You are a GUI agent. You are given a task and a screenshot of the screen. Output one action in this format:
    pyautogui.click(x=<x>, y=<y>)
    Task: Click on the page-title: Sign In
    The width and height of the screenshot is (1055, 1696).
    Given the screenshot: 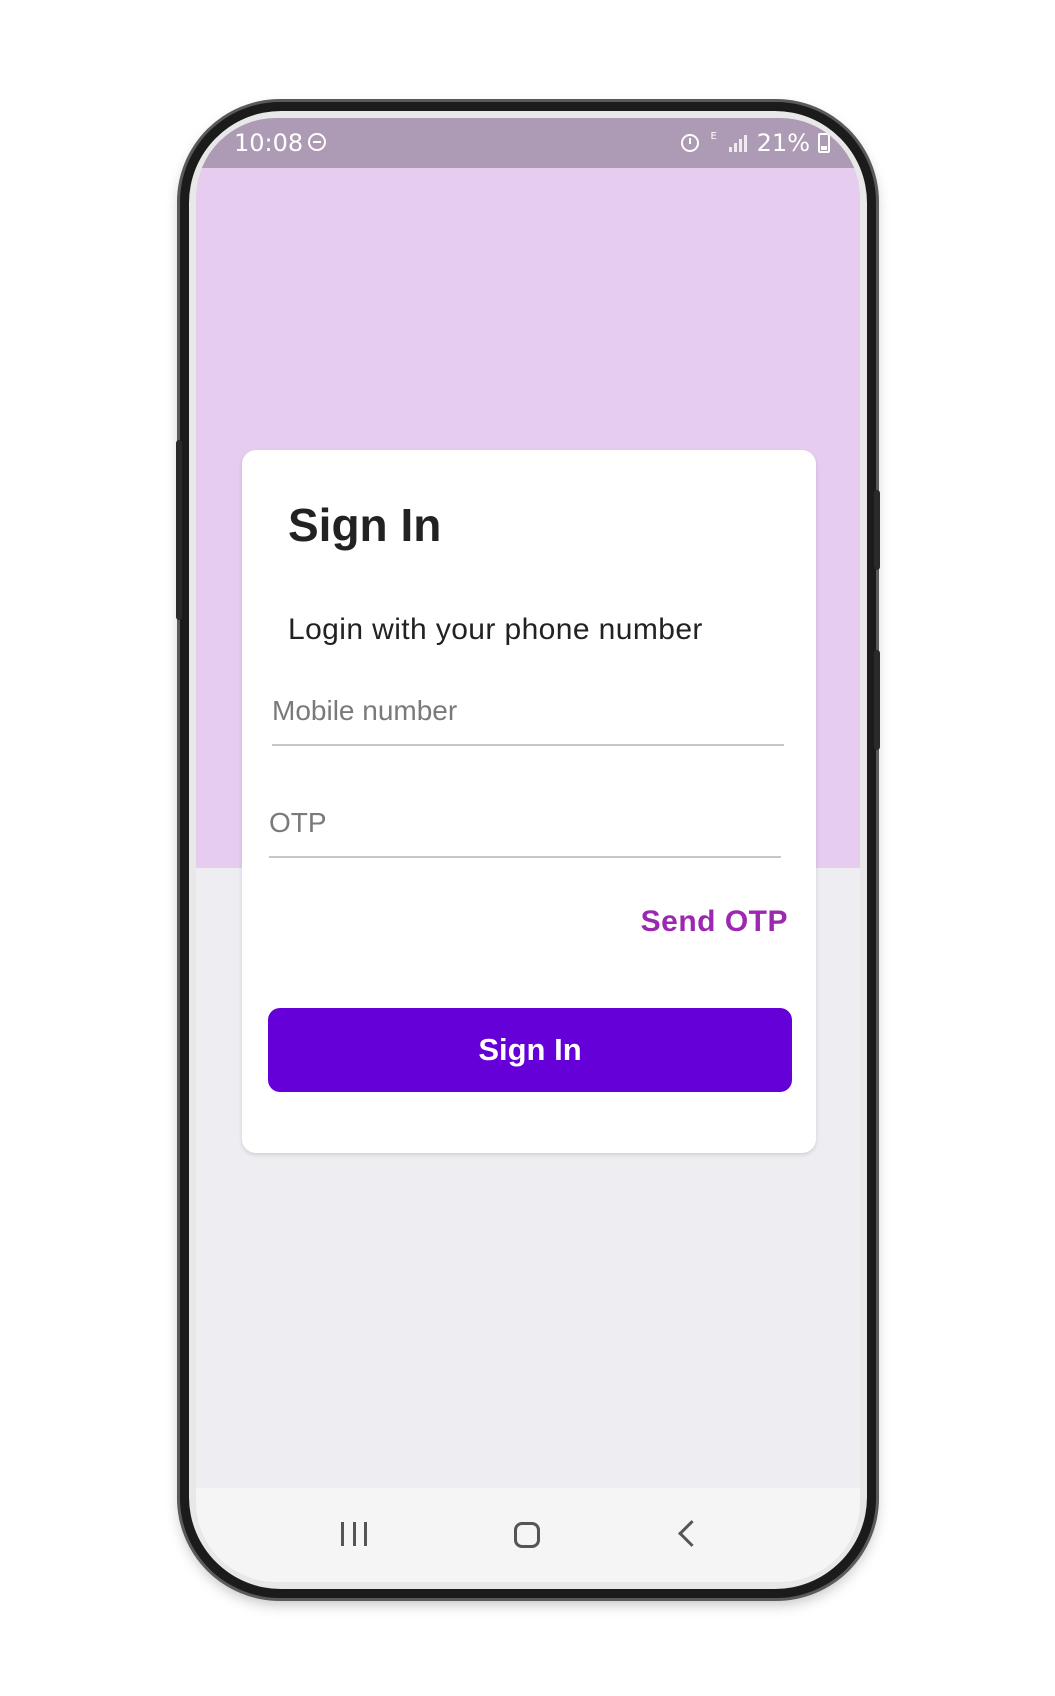 What is the action you would take?
    pyautogui.click(x=365, y=525)
    